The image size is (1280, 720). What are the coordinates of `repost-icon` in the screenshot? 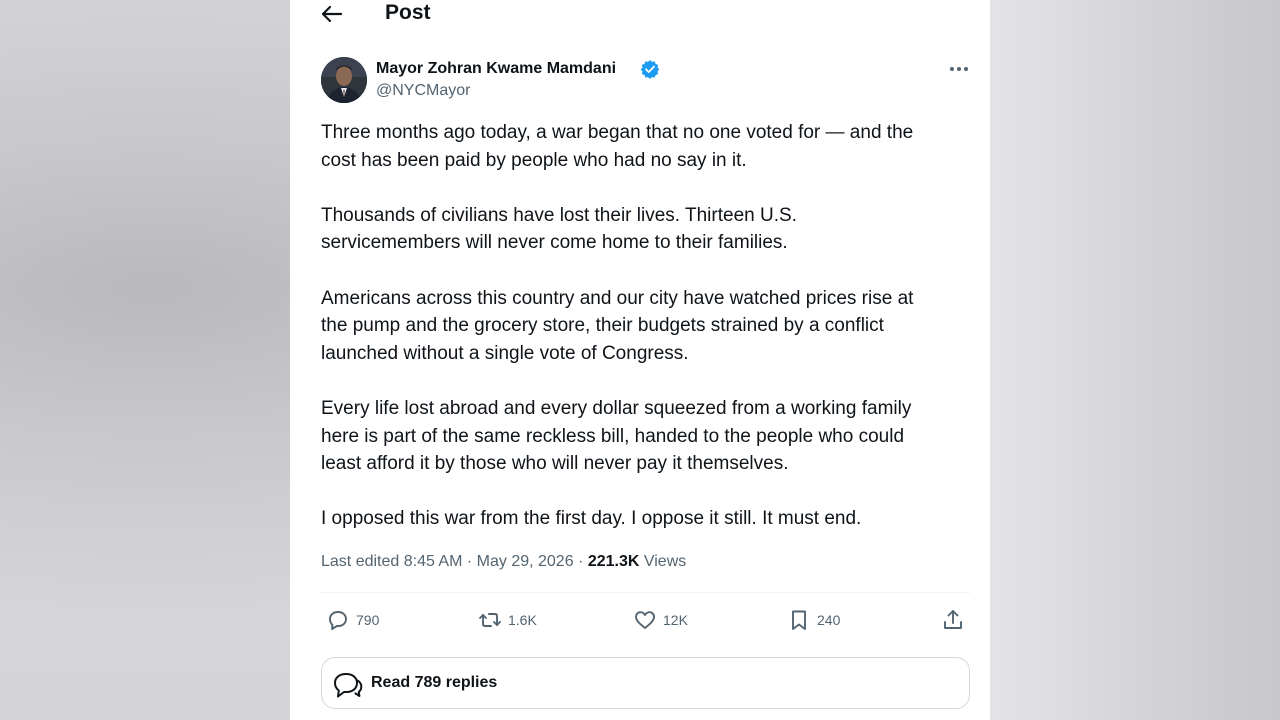 It's located at (490, 620).